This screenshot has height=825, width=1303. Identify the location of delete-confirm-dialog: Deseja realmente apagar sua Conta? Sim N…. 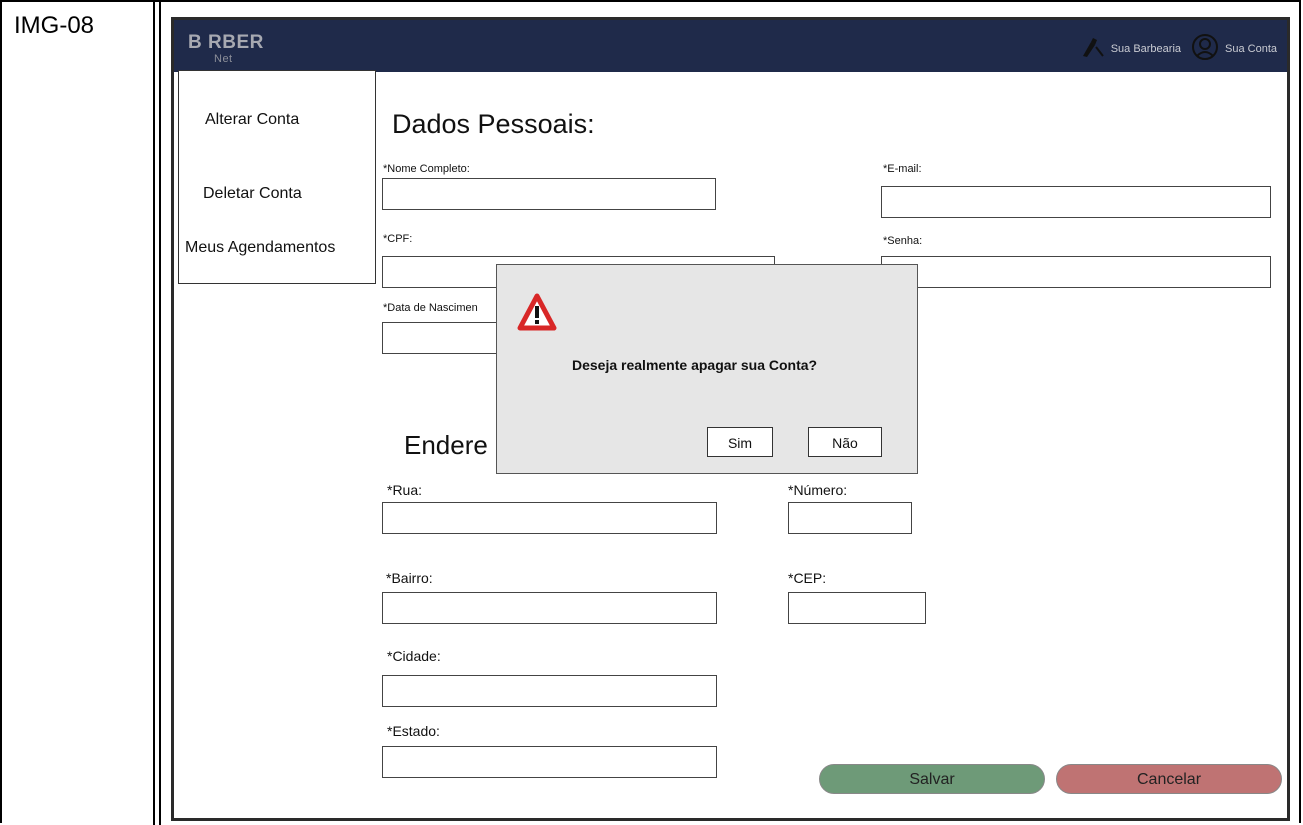
(707, 369).